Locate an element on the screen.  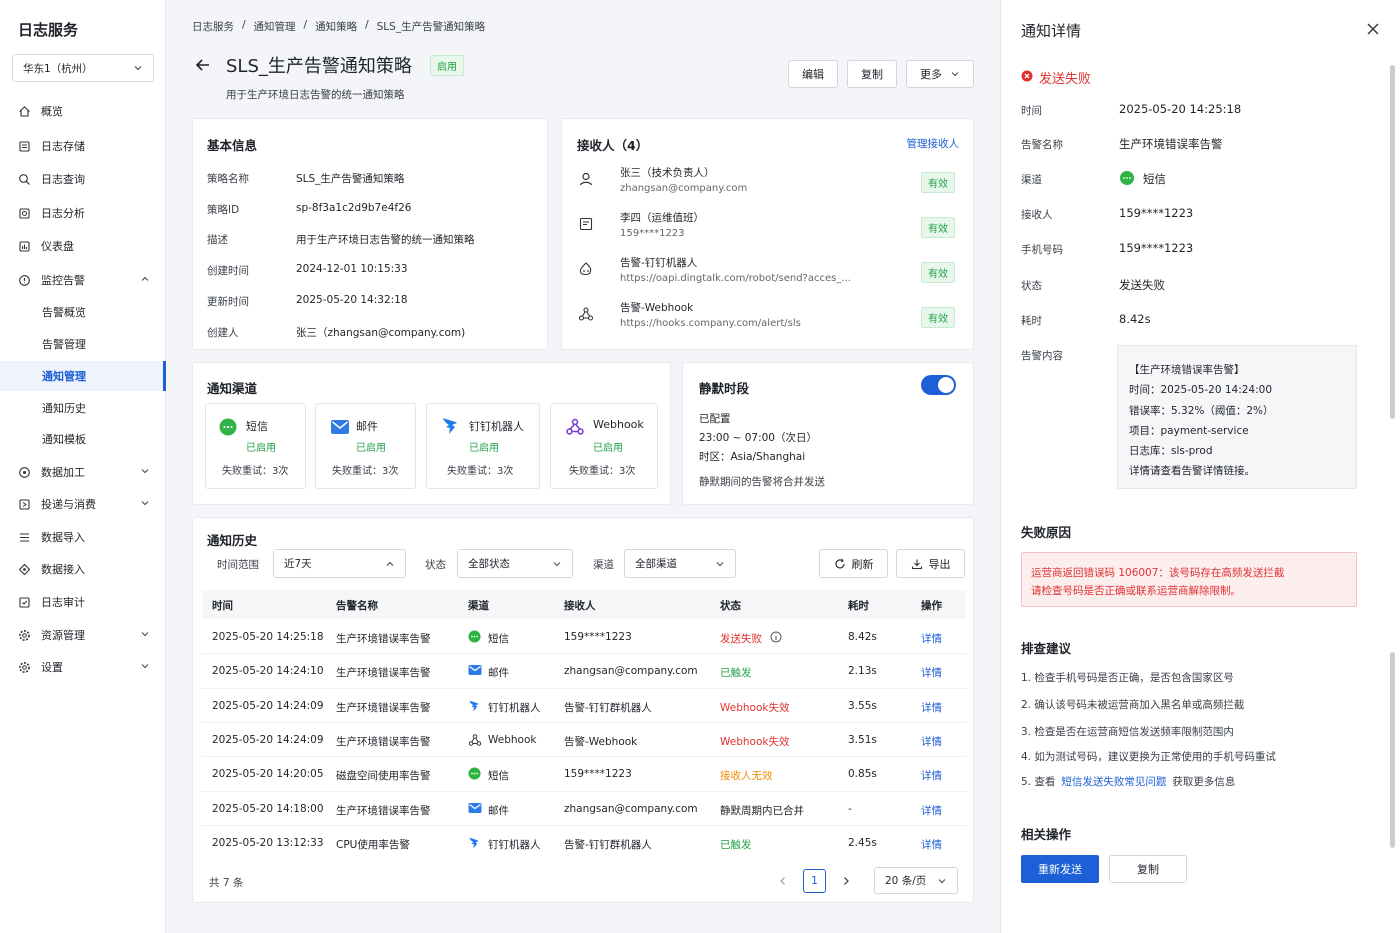
mail-icon is located at coordinates (475, 670).